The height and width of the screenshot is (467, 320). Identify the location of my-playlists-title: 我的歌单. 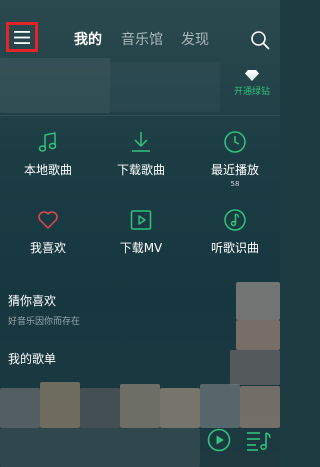
(32, 359).